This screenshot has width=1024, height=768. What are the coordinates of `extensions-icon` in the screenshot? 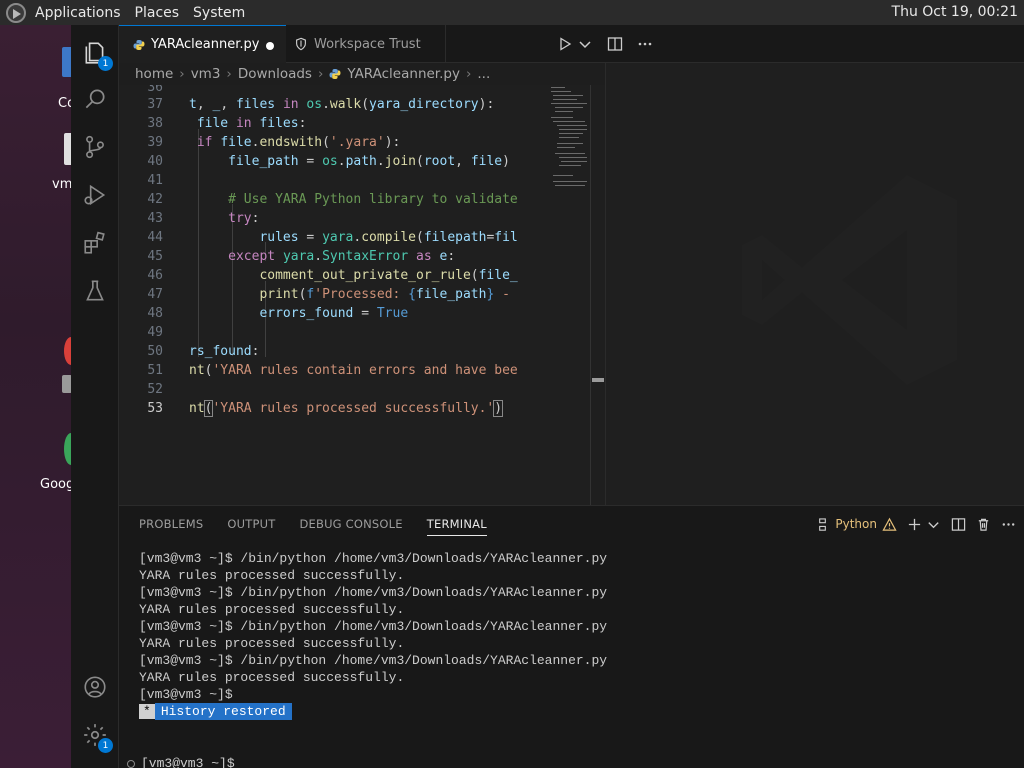 It's located at (94, 242).